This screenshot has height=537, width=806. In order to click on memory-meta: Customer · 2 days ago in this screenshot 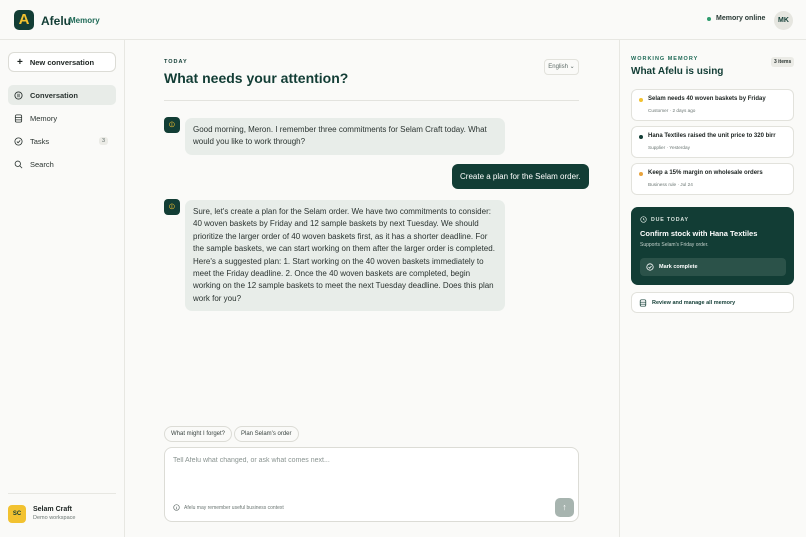, I will do `click(672, 110)`.